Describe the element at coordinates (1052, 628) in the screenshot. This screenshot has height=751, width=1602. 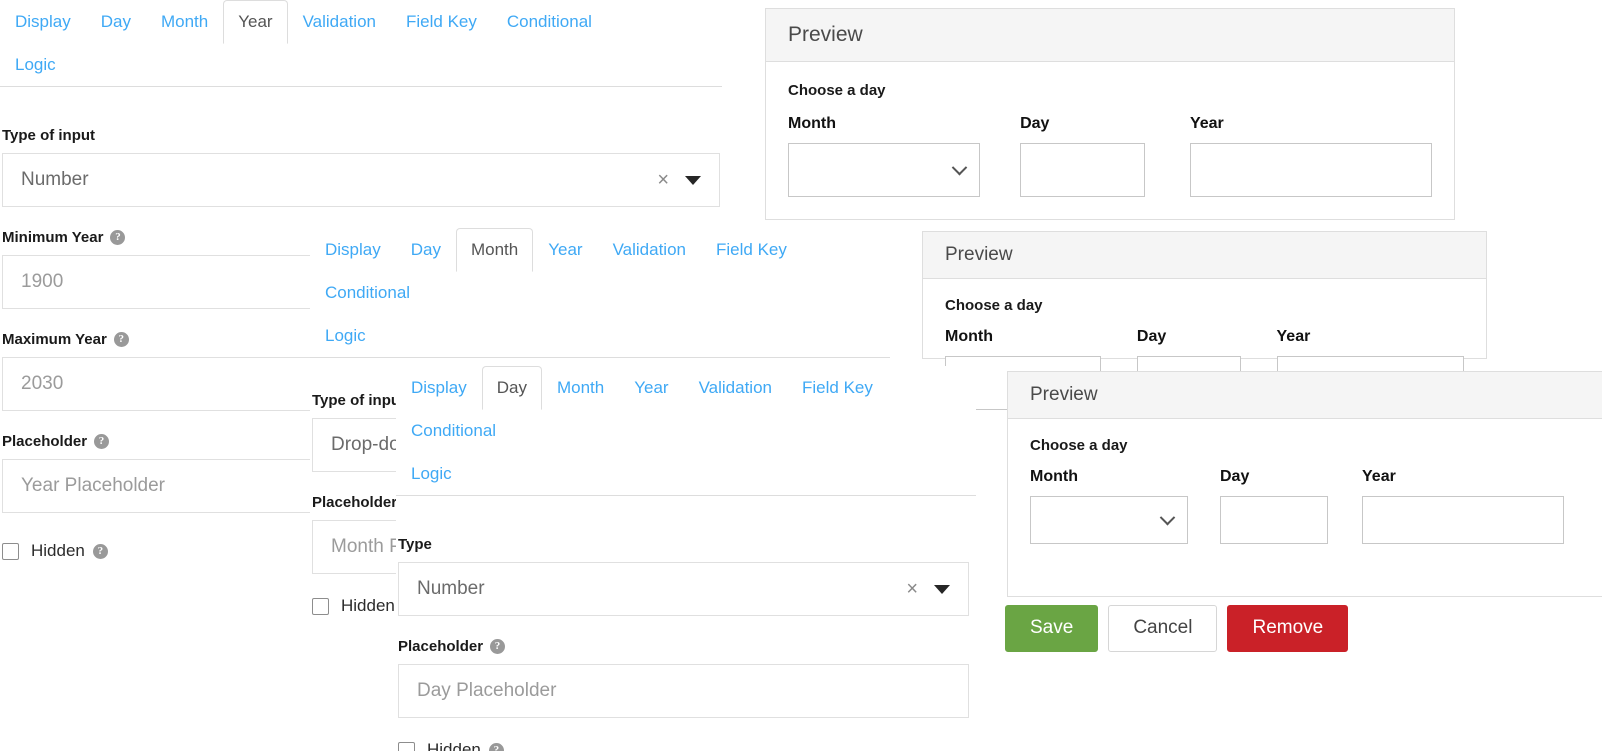
I see `save-button: Save` at that location.